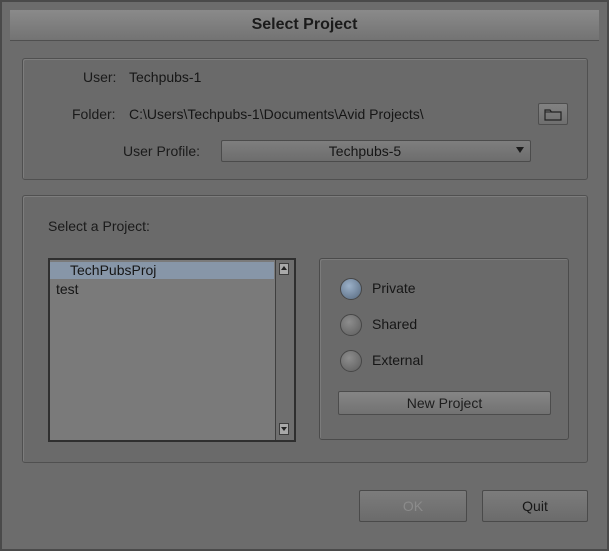 Image resolution: width=609 pixels, height=551 pixels. What do you see at coordinates (351, 325) in the screenshot?
I see `shared-radio` at bounding box center [351, 325].